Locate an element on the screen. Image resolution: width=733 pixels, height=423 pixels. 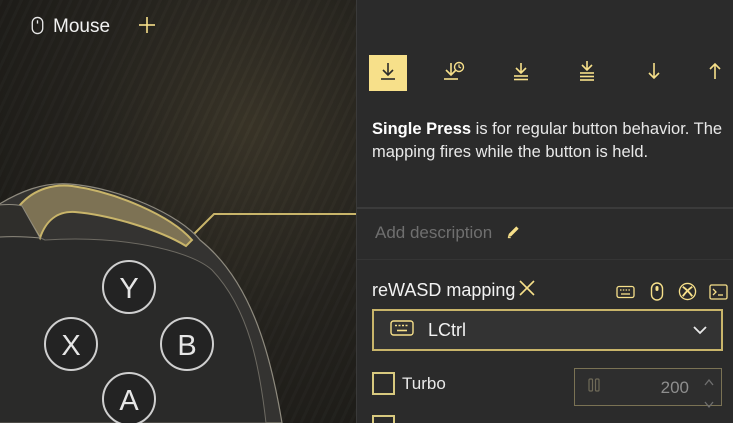
turbo-checkbox: Turbo is located at coordinates (409, 383).